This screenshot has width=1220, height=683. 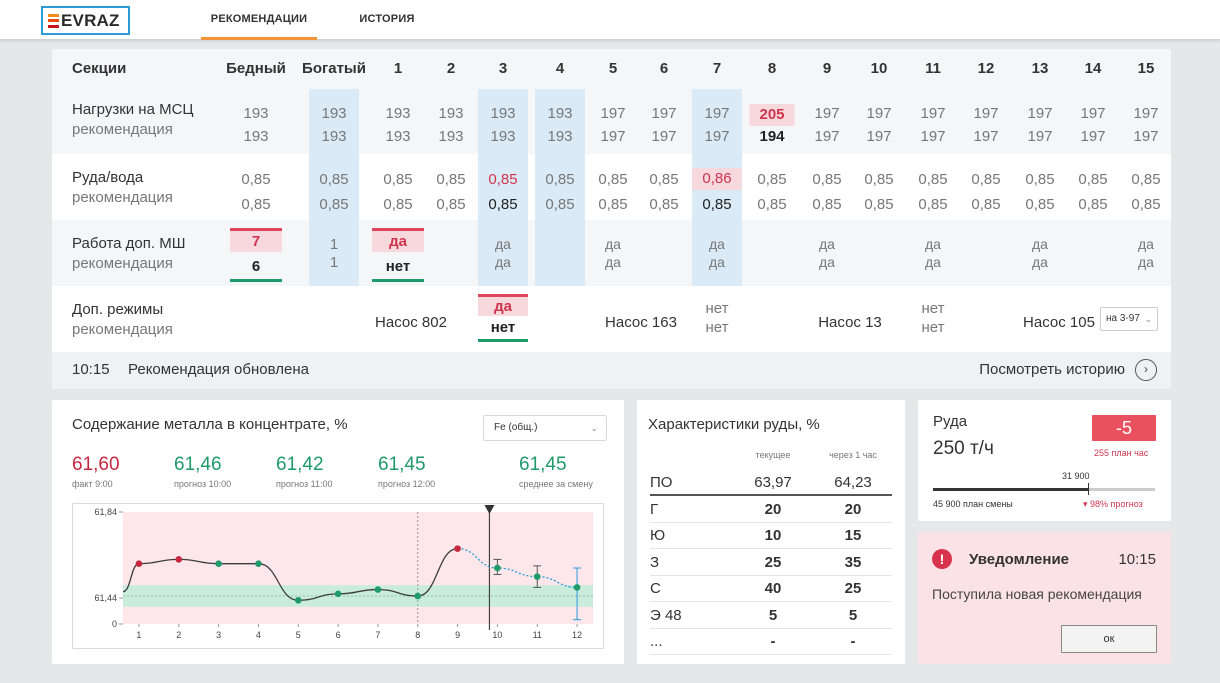 What do you see at coordinates (122, 129) in the screenshot?
I see `row-subtitle: рекомендация` at bounding box center [122, 129].